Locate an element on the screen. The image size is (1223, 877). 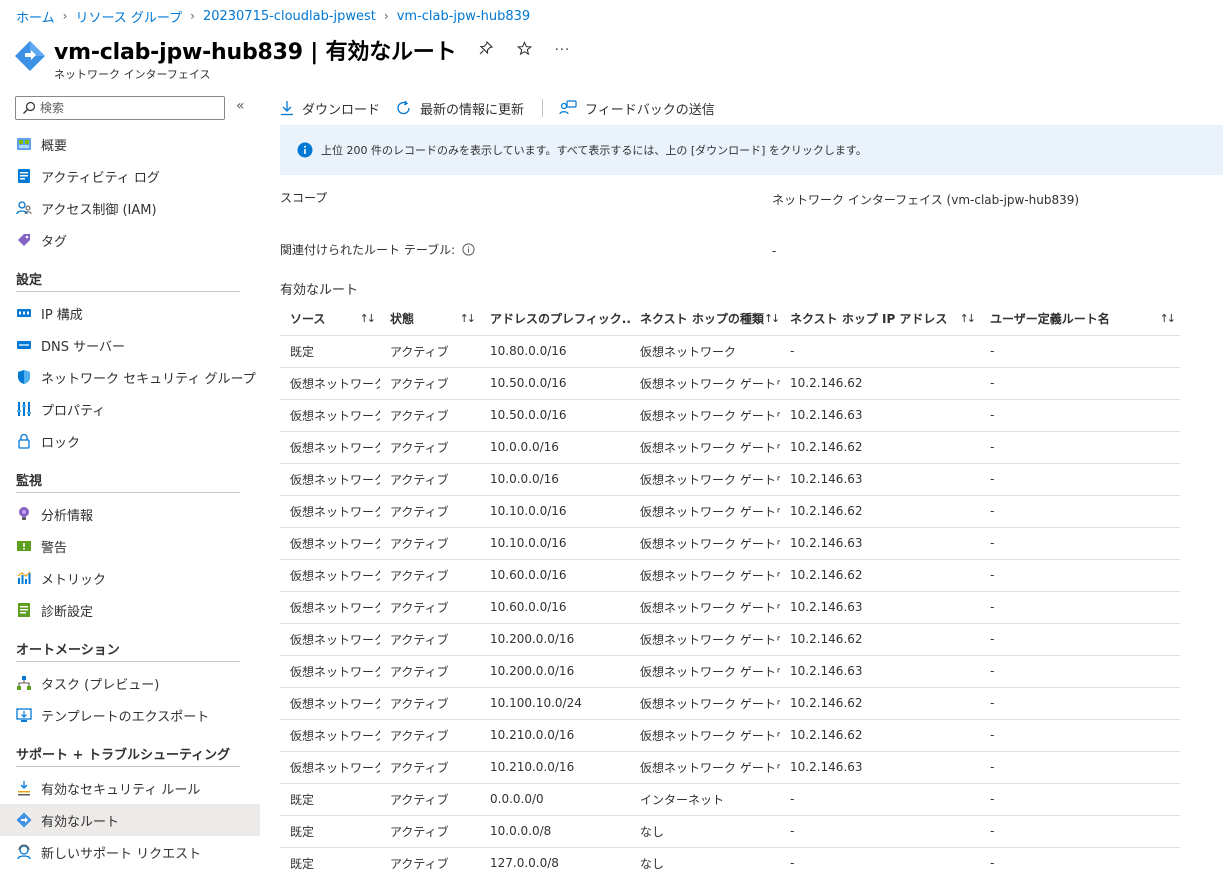
sidebar-item-label: ネットワーク セキュリティ グループ is located at coordinates (148, 379).